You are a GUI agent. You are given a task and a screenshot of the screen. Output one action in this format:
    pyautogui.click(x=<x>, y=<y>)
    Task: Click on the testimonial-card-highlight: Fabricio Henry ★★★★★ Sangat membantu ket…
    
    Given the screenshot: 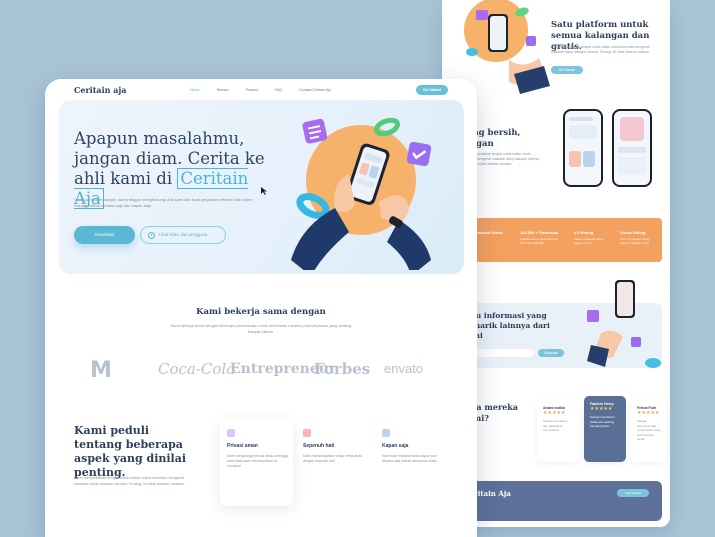 What is the action you would take?
    pyautogui.click(x=605, y=429)
    